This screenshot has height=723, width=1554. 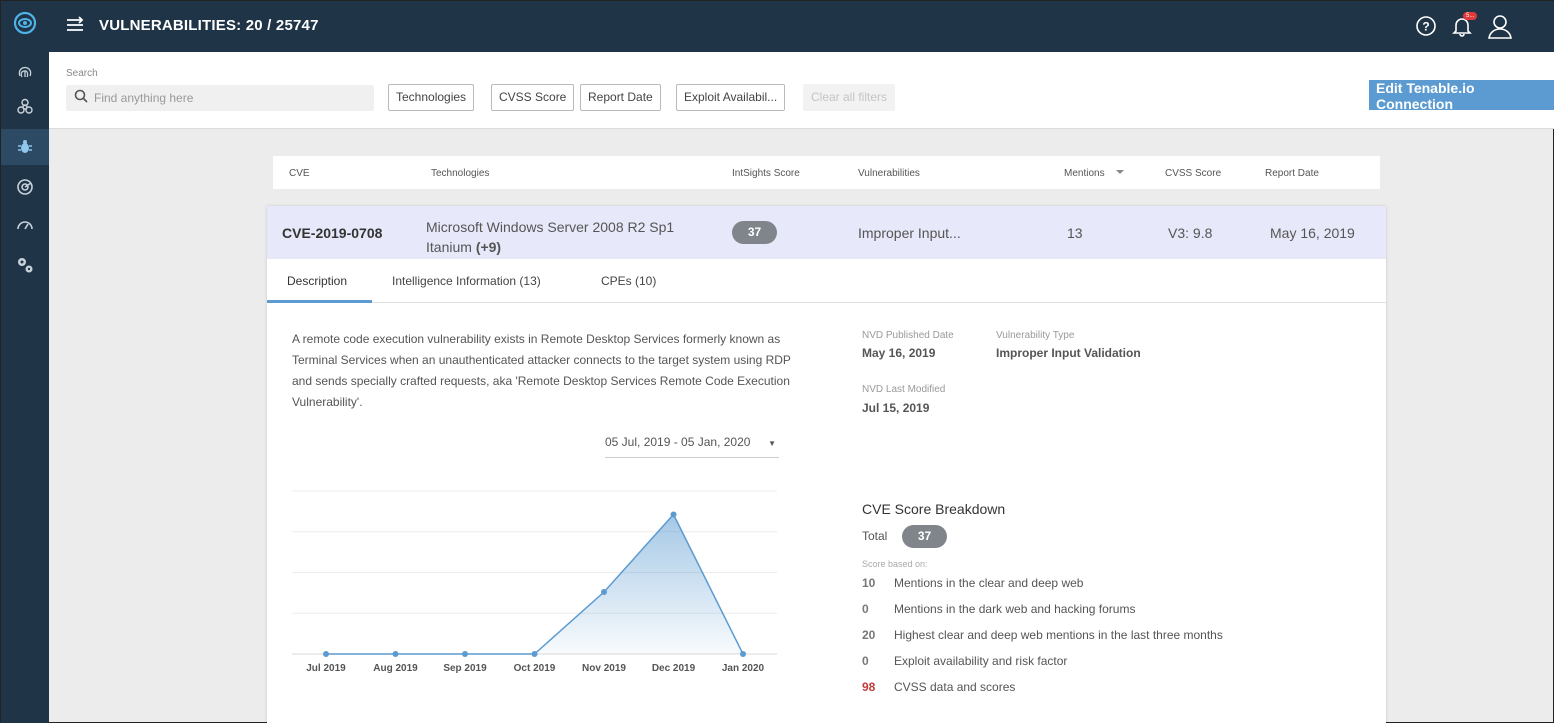 I want to click on filter-report-date-button: Report Date, so click(x=620, y=97).